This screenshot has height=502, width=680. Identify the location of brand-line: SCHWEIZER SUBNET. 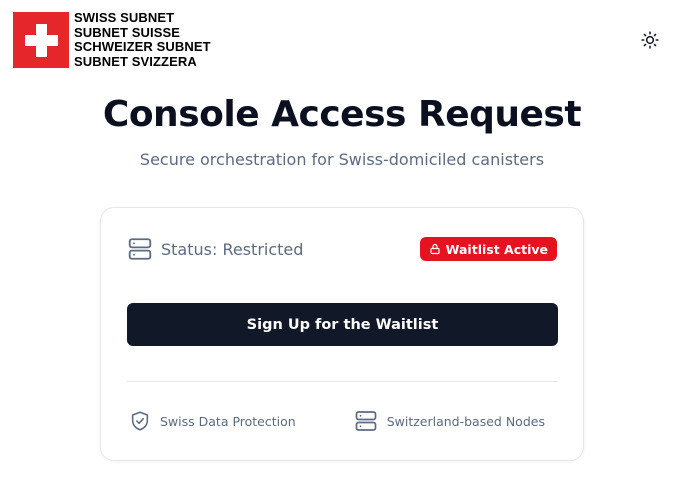
(142, 47).